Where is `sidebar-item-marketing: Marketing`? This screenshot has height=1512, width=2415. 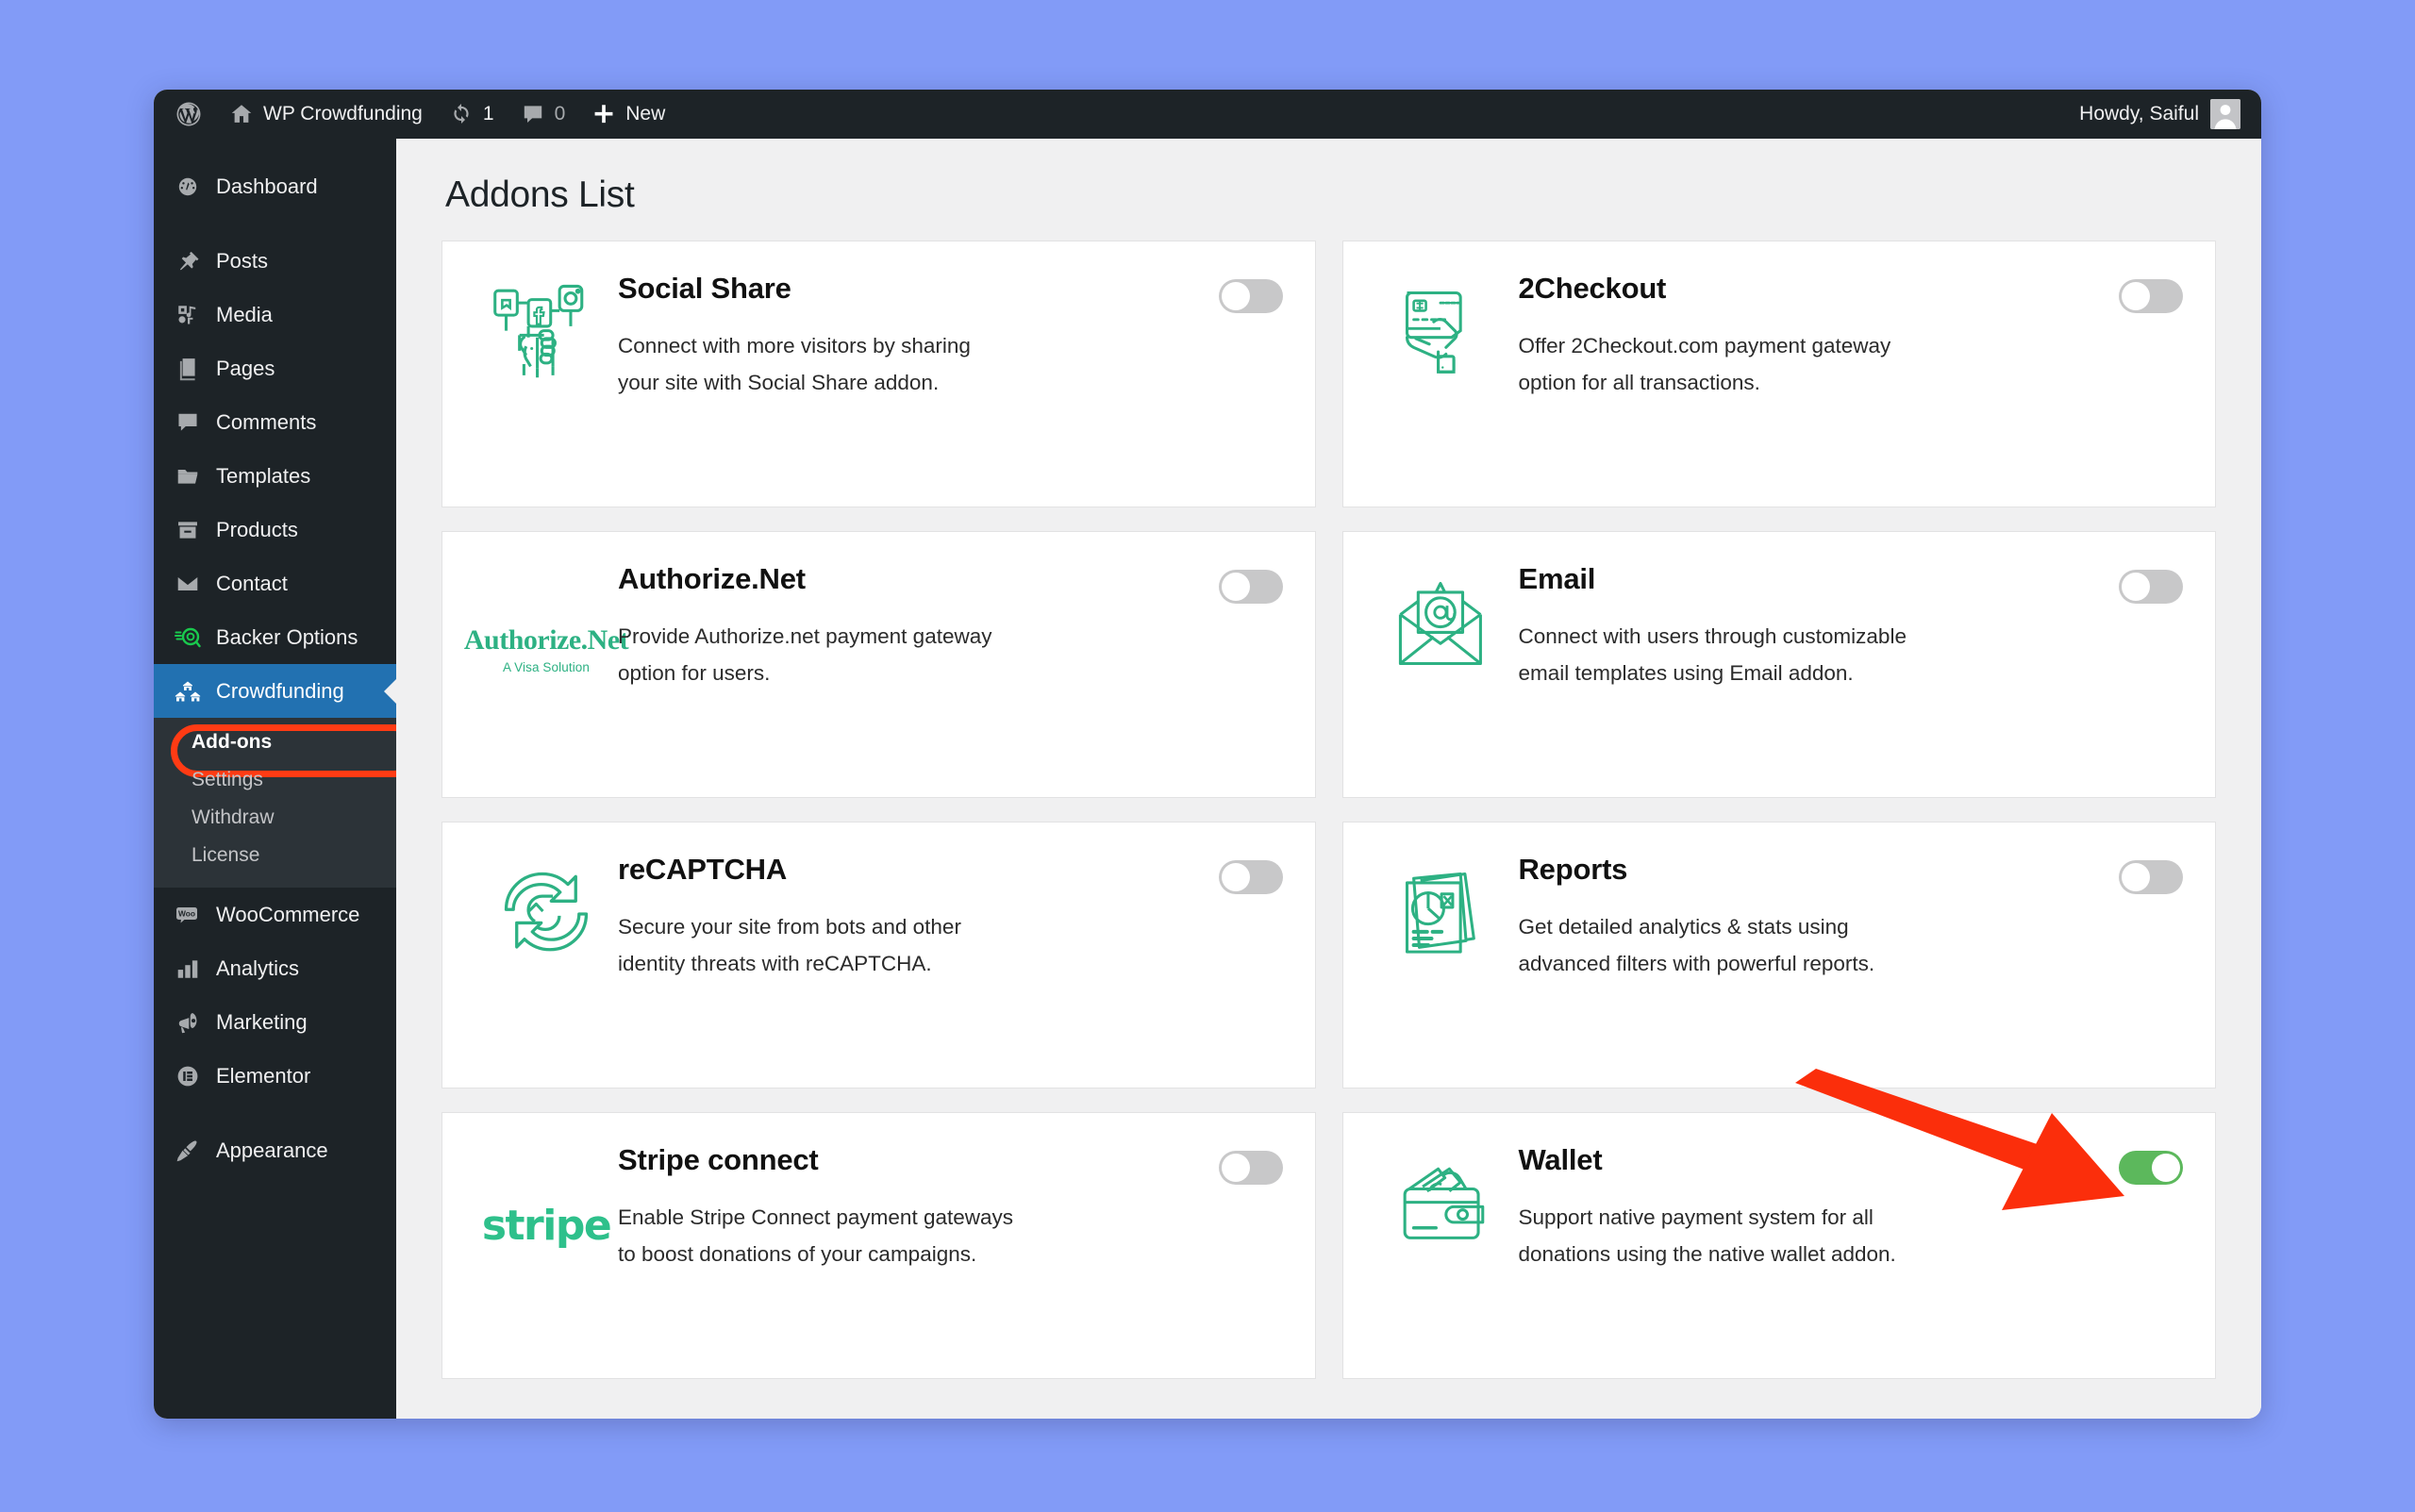
sidebar-item-marketing: Marketing is located at coordinates (275, 1022).